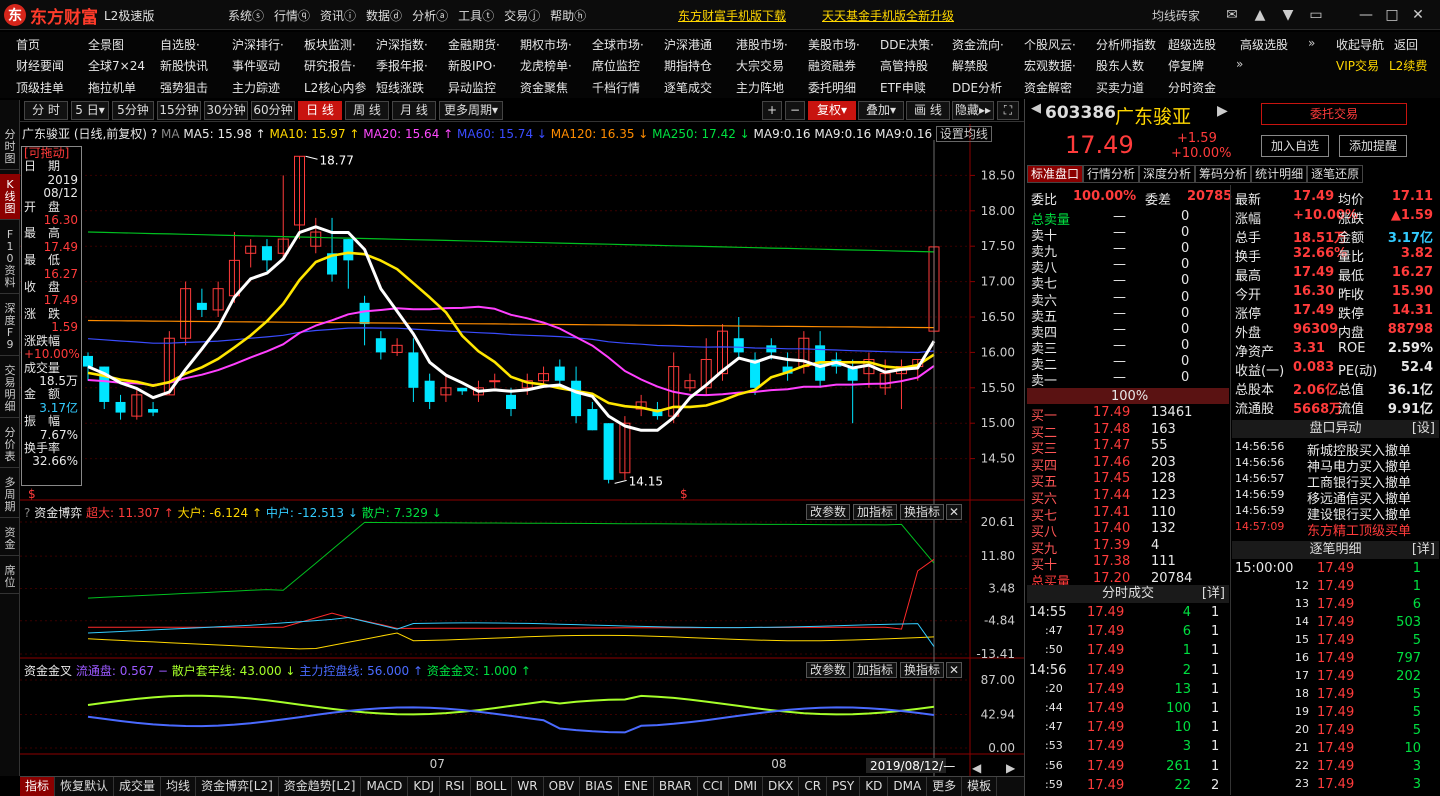 The height and width of the screenshot is (796, 1440). Describe the element at coordinates (628, 44) in the screenshot. I see `menu-item: 全球市场·` at that location.